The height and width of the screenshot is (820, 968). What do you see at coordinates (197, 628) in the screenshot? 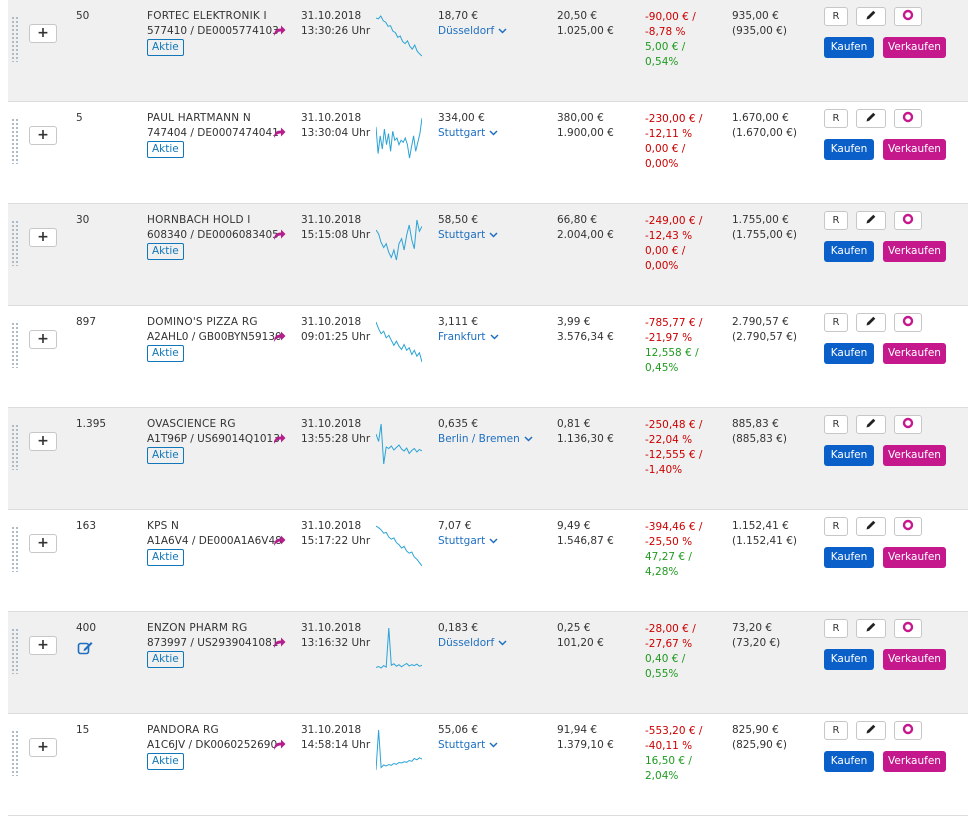
I see `security-name: ENZON PHARM RG` at bounding box center [197, 628].